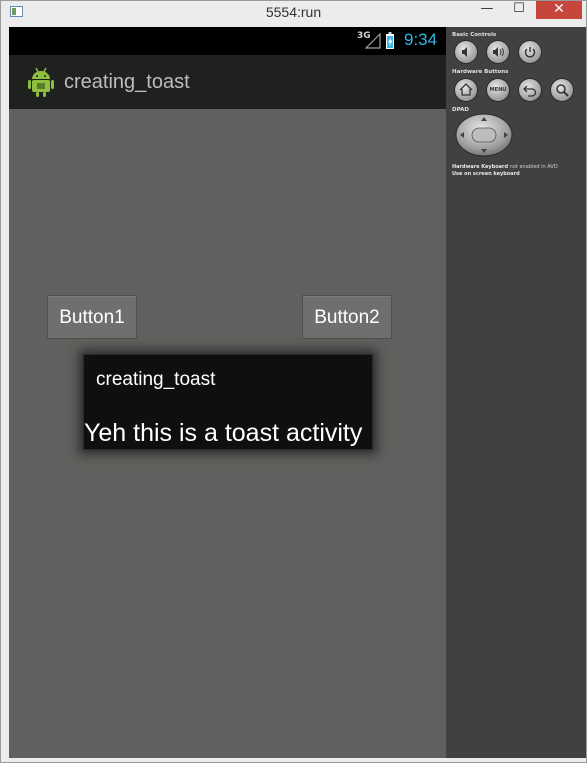 The image size is (587, 763). I want to click on dpad-icon, so click(484, 135).